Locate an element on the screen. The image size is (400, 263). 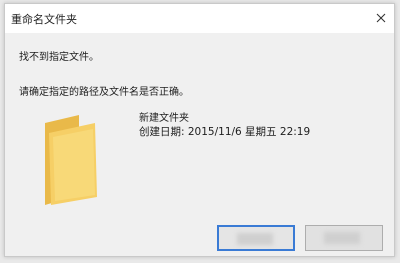
close-icon is located at coordinates (381, 18).